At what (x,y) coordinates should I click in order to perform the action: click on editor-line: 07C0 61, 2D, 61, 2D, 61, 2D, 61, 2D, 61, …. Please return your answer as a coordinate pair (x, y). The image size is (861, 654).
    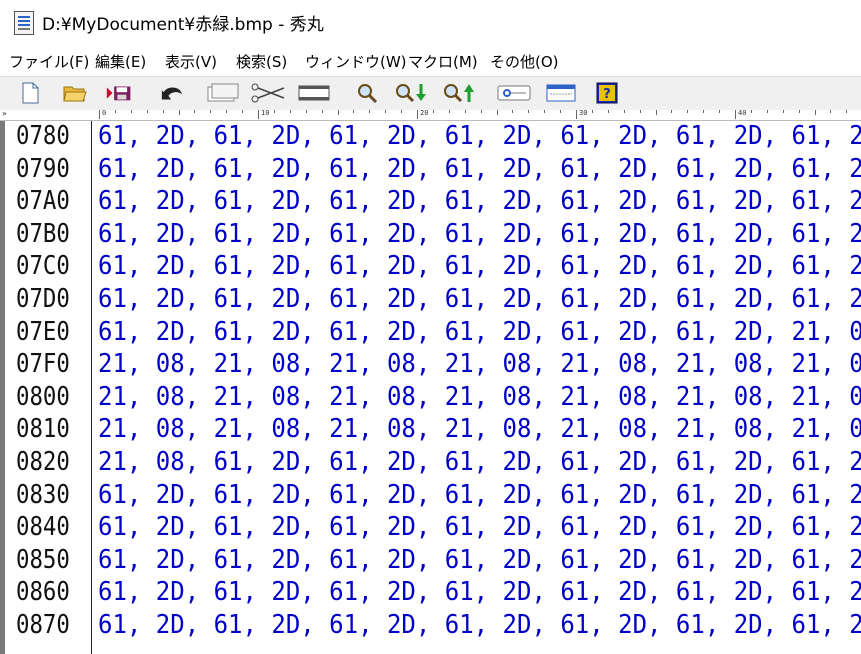
    Looking at the image, I should click on (430, 267).